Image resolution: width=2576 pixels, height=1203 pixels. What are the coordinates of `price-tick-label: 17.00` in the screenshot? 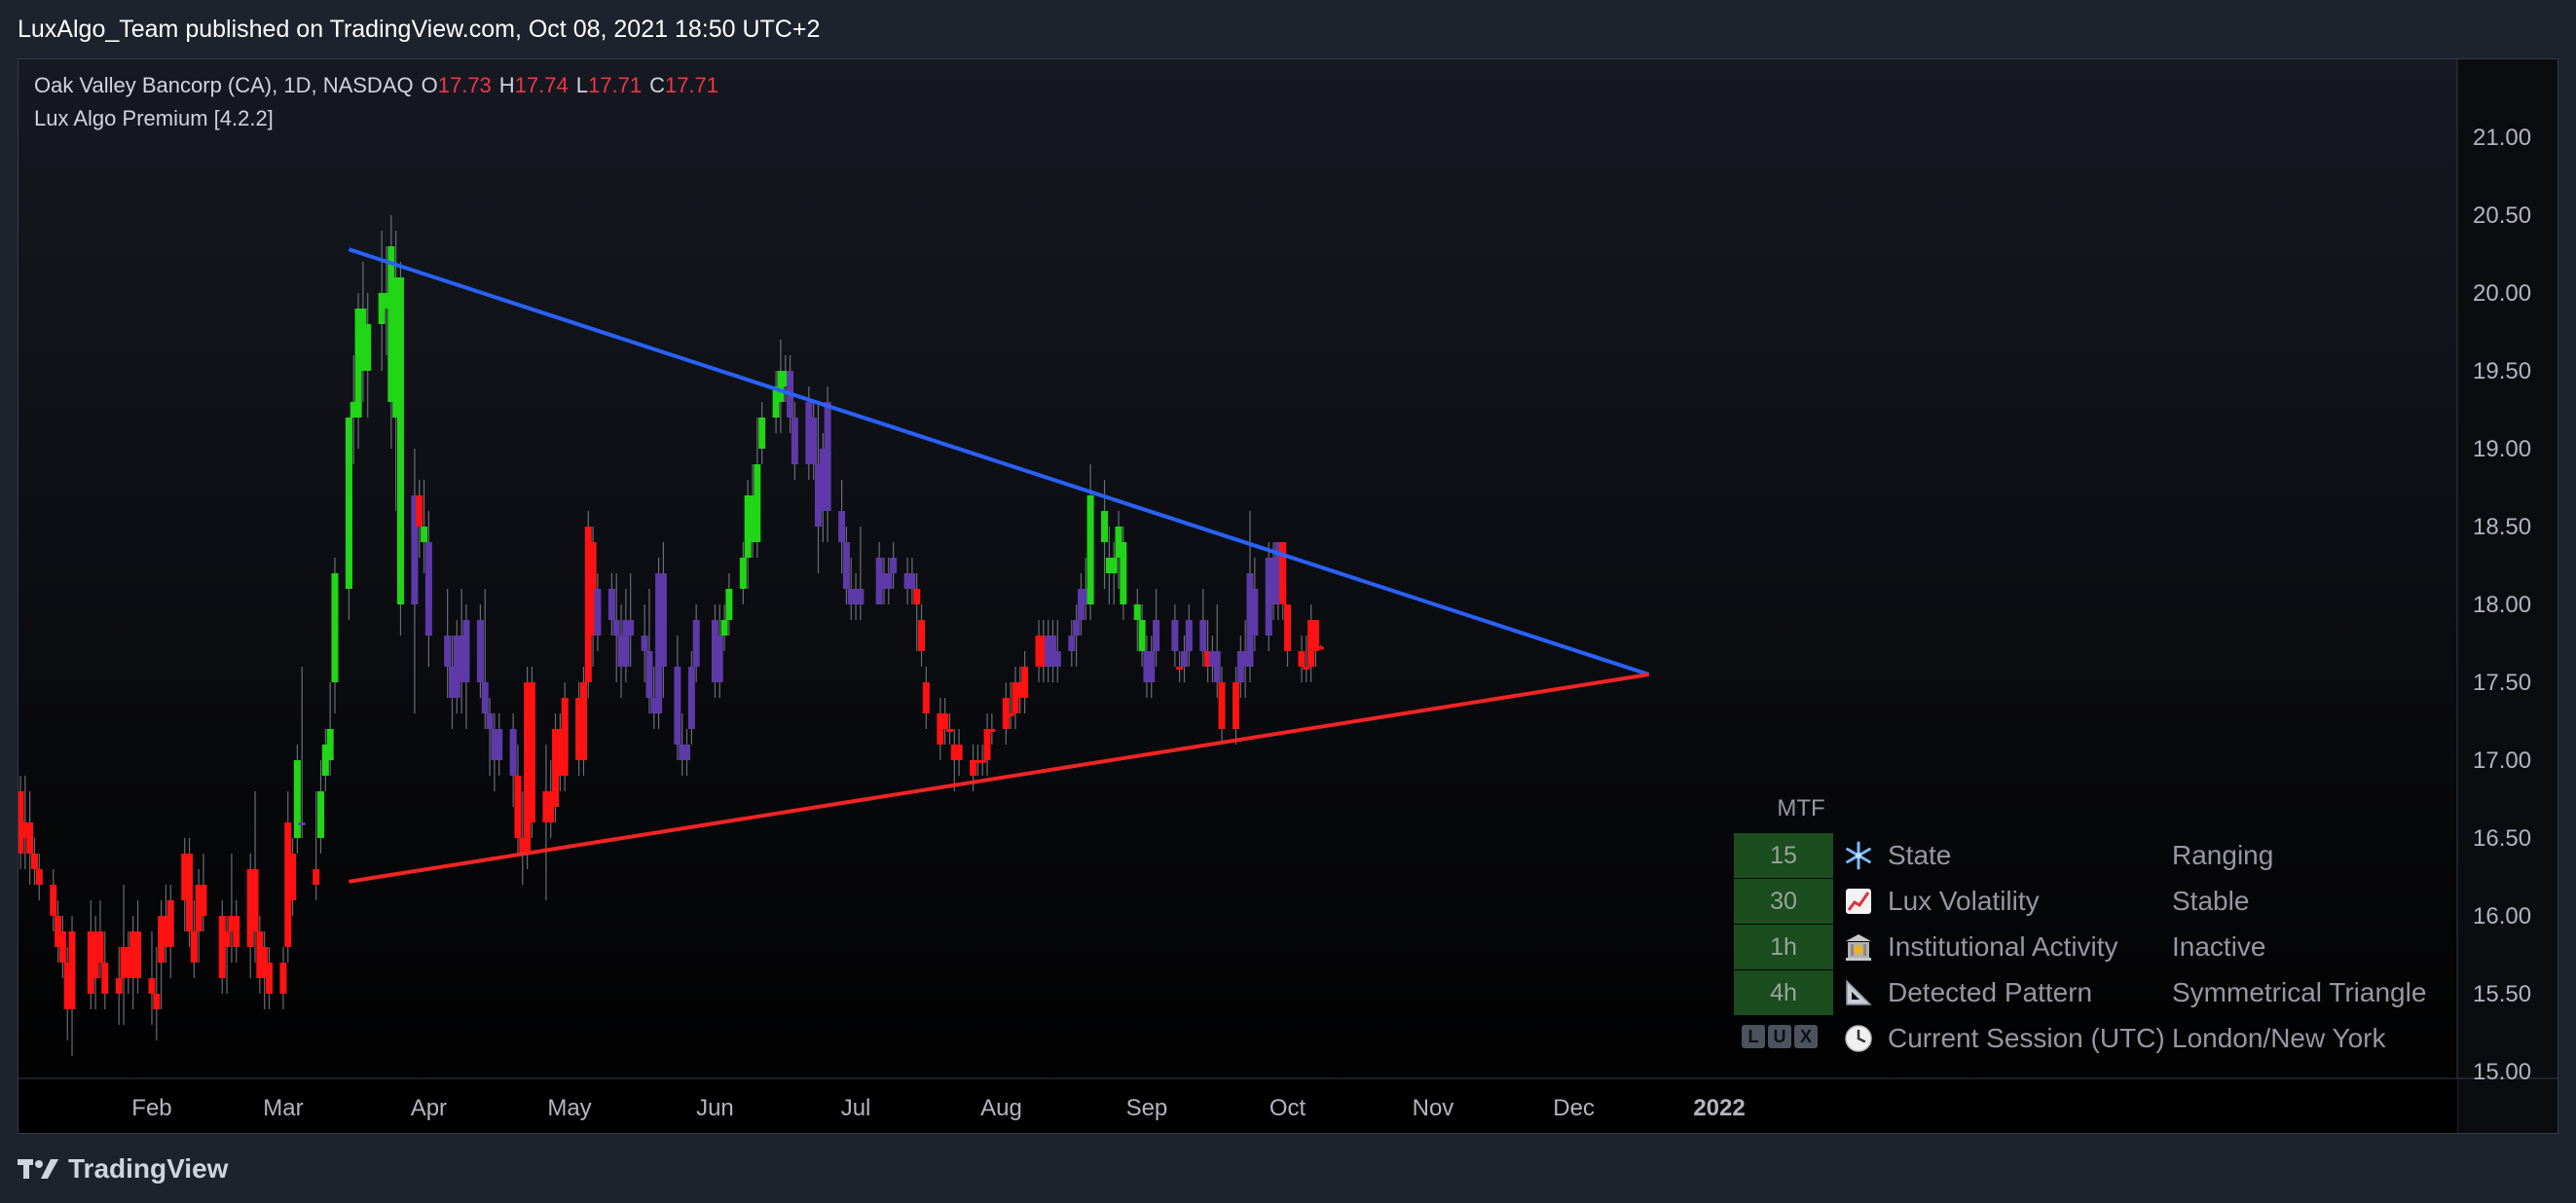 It's located at (2502, 760).